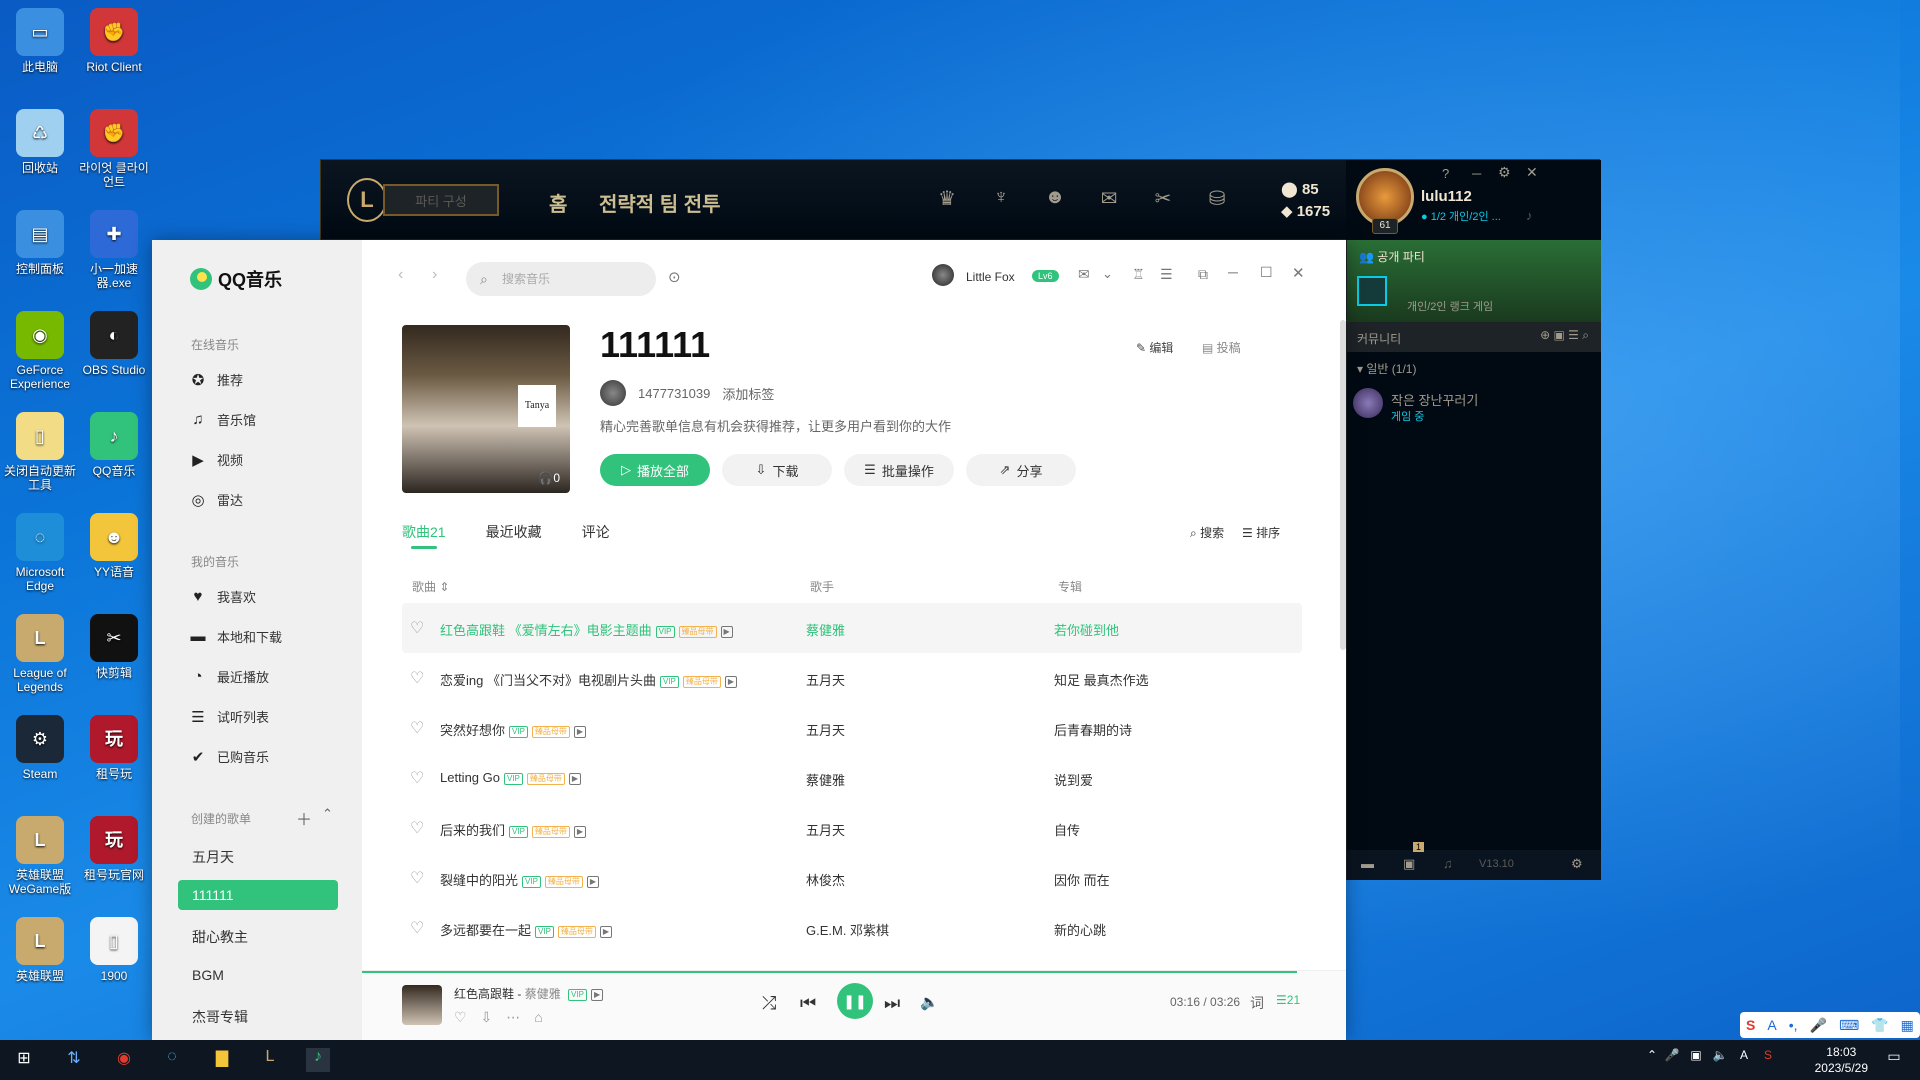 This screenshot has height=1080, width=1920. Describe the element at coordinates (1672, 1060) in the screenshot. I see `tray-mic-icon: 🎤` at that location.